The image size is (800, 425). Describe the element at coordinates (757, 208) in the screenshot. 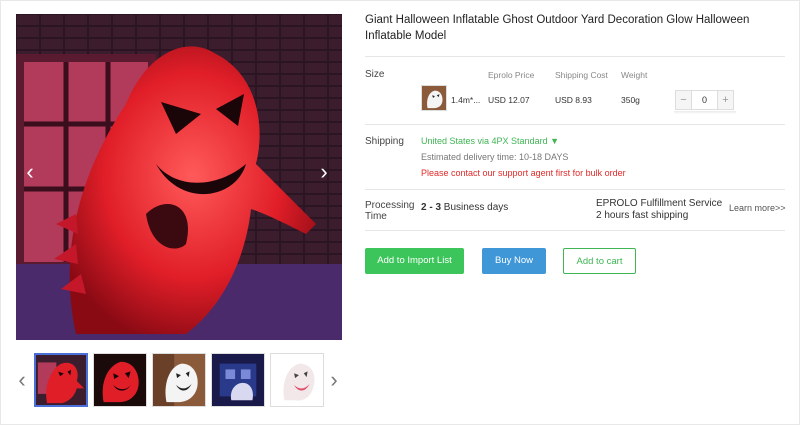

I see `learn-more-link: Learn more>>` at that location.